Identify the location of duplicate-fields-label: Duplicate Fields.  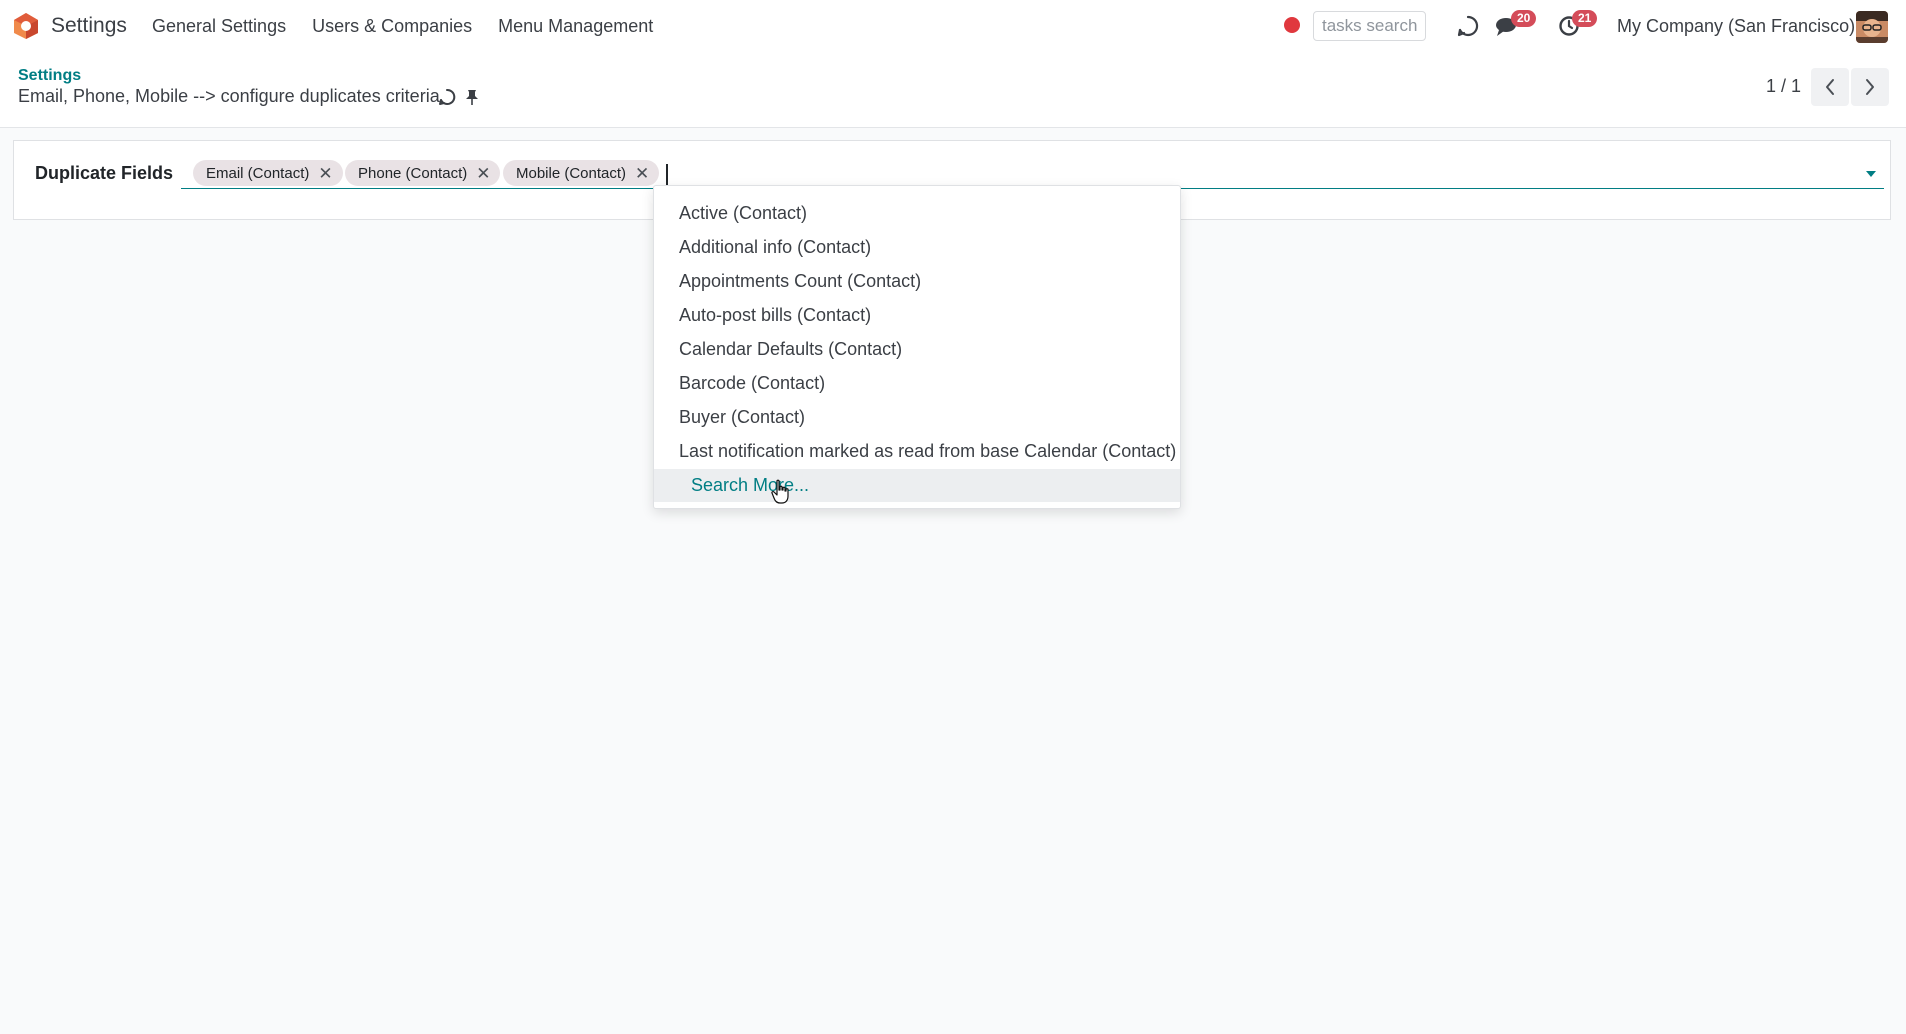
(104, 173).